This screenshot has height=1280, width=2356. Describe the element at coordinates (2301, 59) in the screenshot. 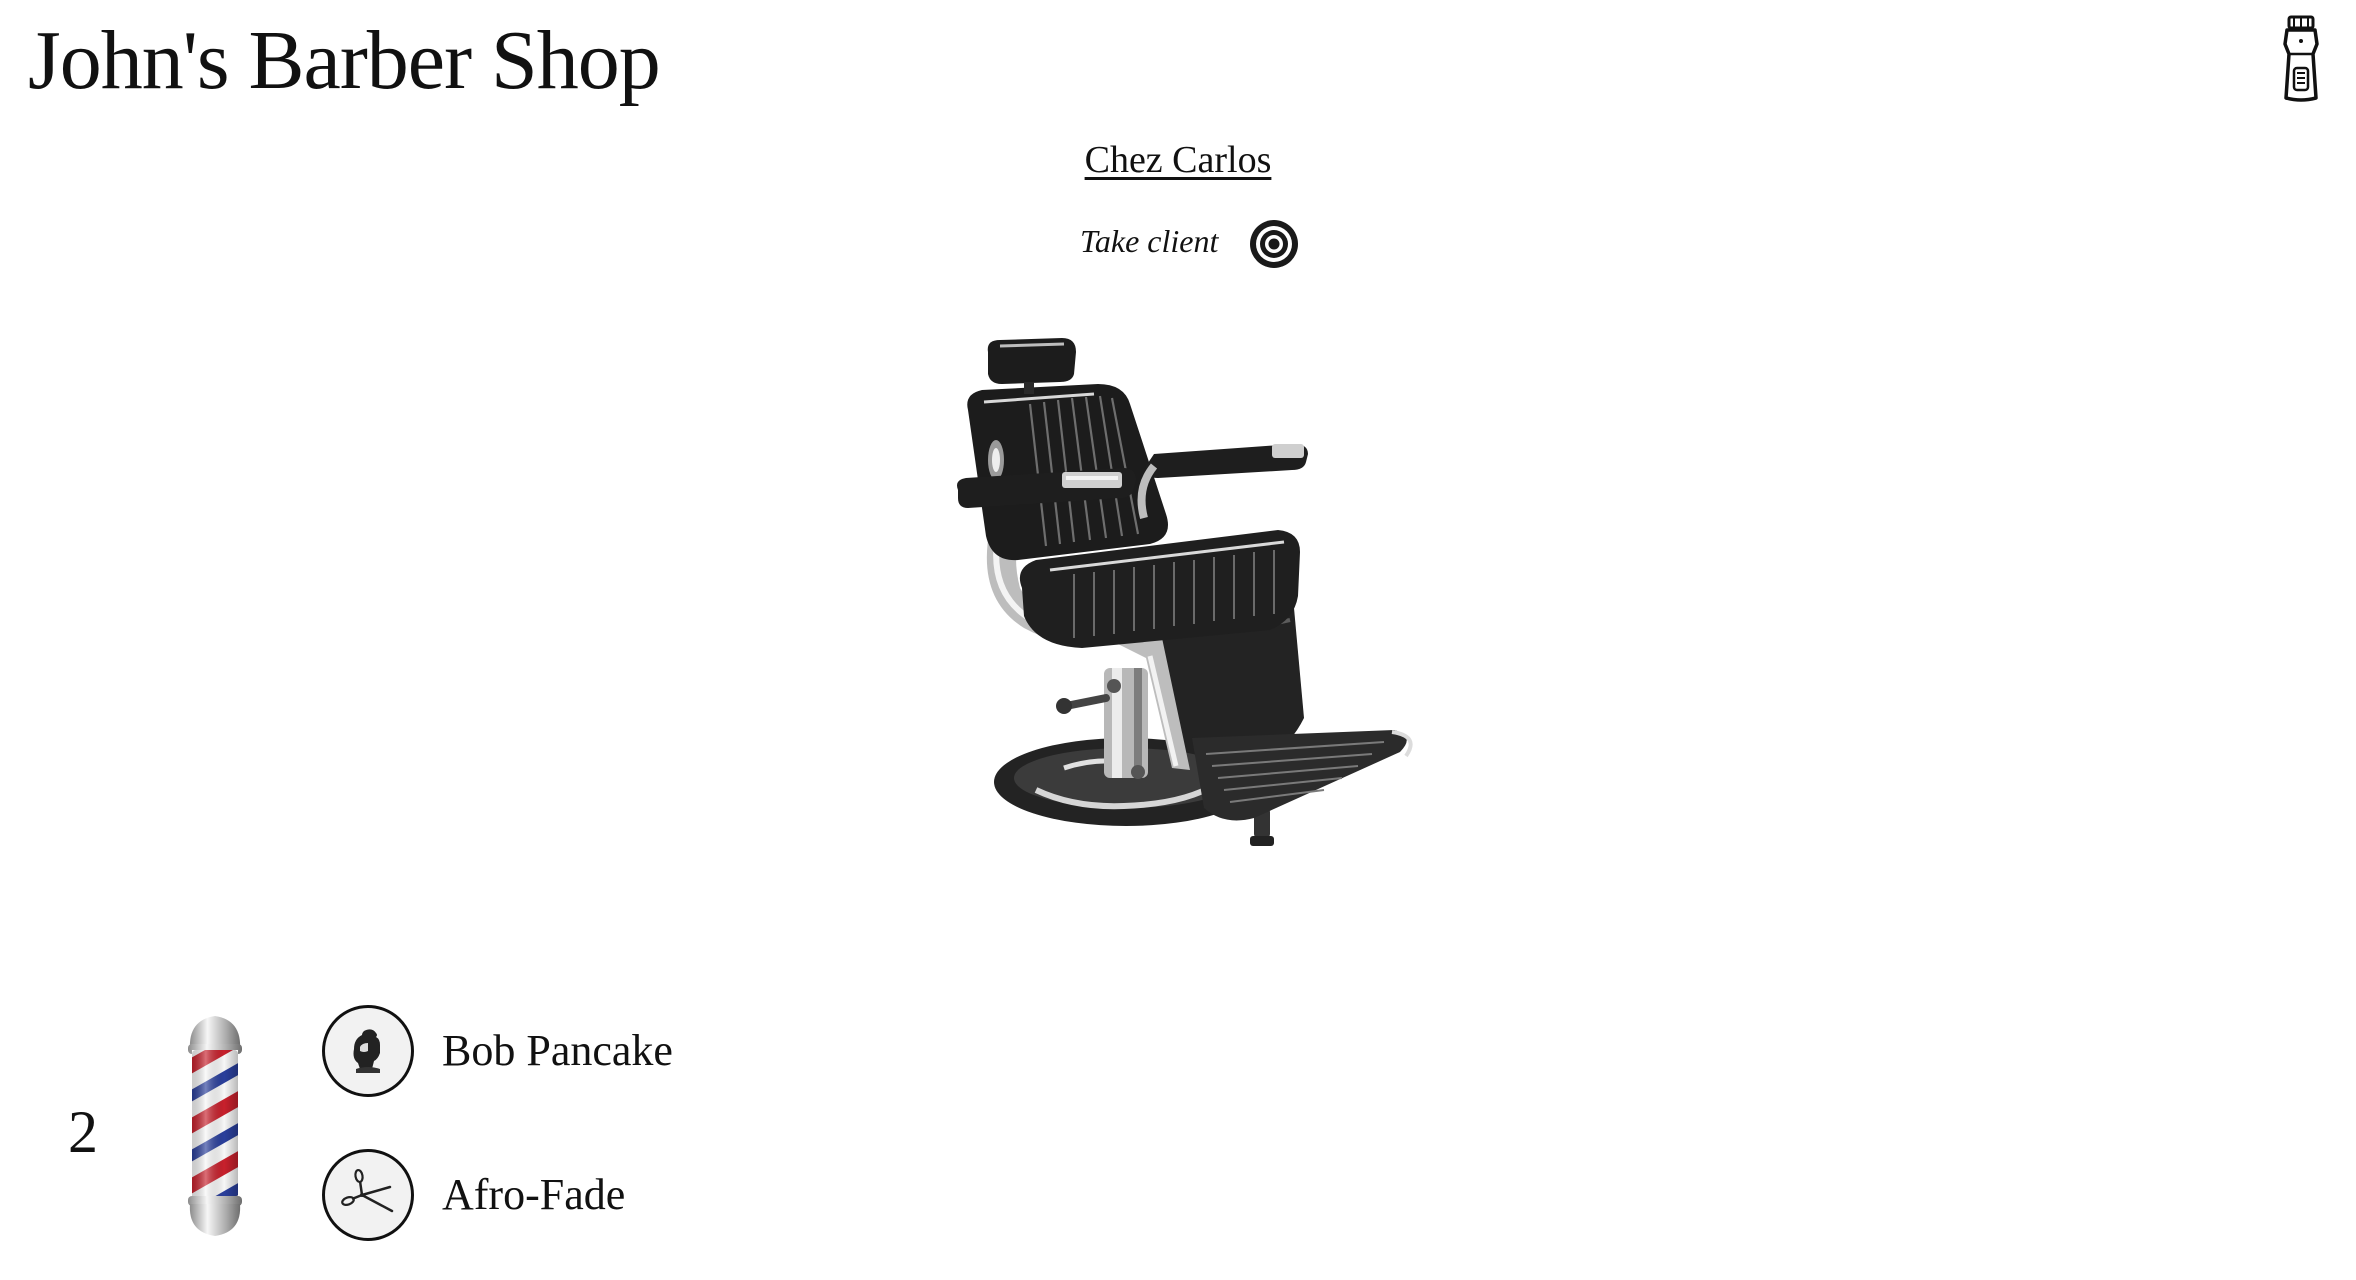

I see `hair-clipper-icon` at that location.